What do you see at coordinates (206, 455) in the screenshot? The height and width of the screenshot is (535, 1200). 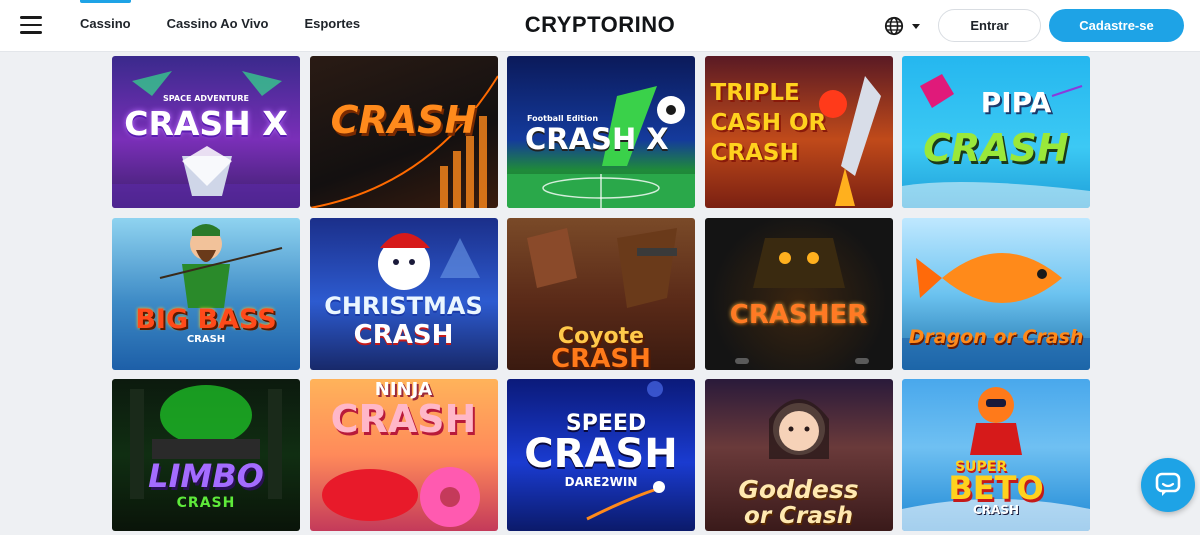 I see `game-tile-limbo-crash: LIMBO CRASH` at bounding box center [206, 455].